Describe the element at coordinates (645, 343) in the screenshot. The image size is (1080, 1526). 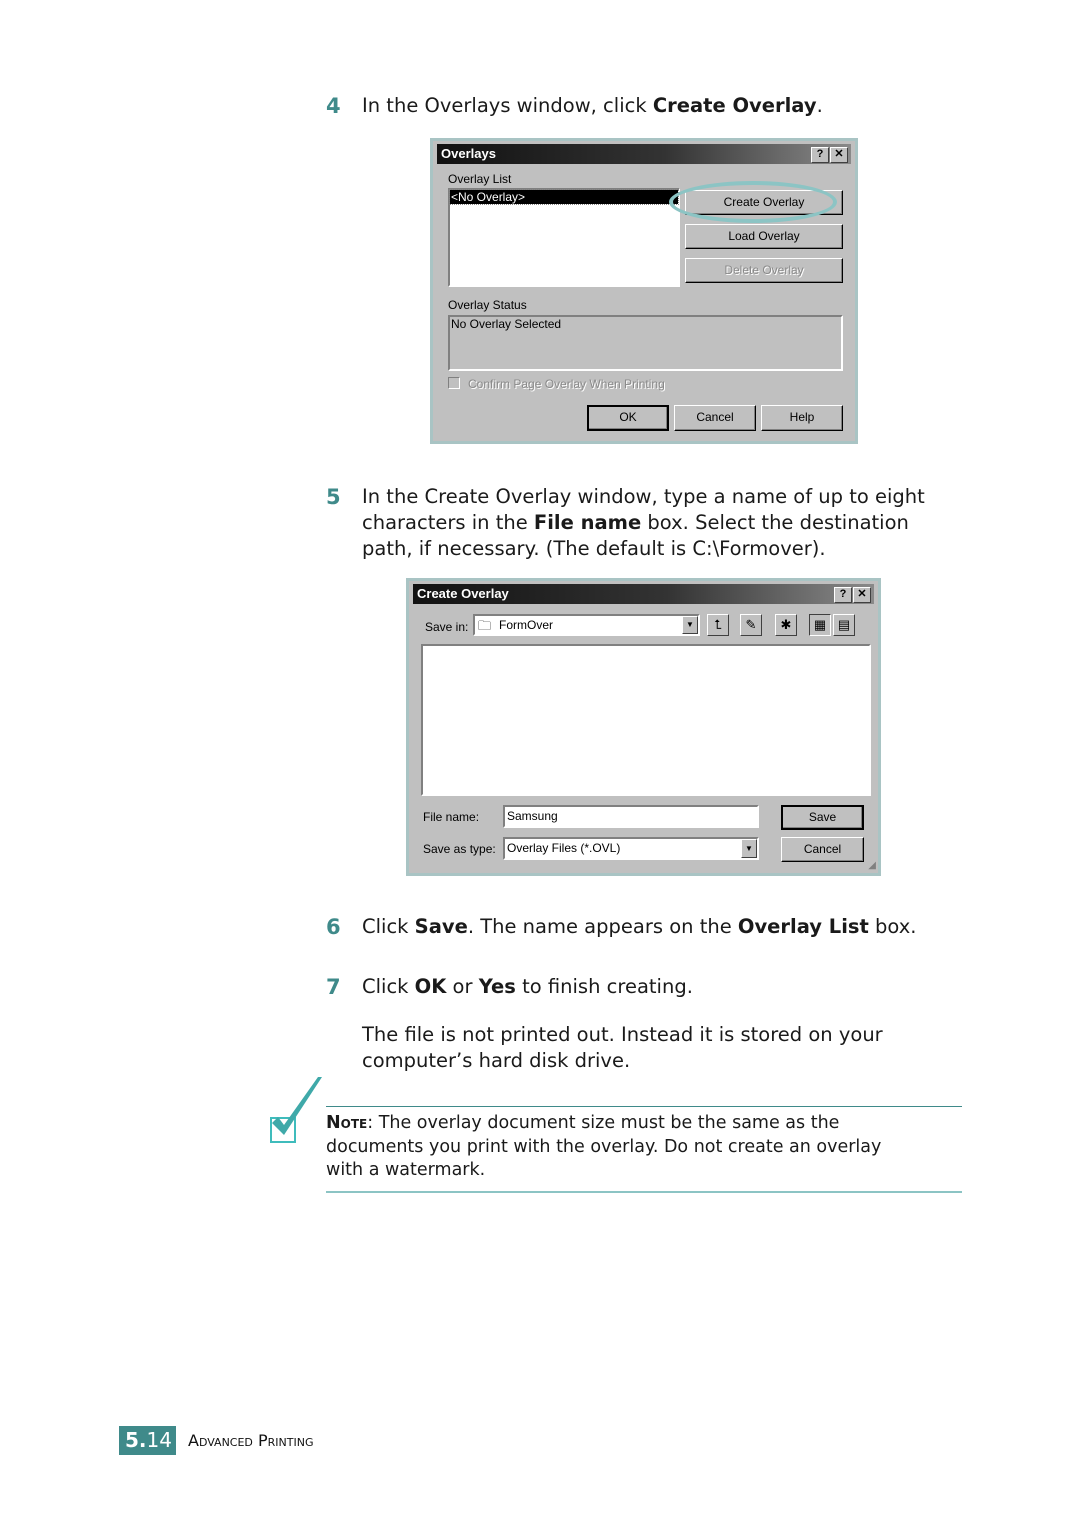
I see `overlay-status-box: No Overlay Selected` at that location.